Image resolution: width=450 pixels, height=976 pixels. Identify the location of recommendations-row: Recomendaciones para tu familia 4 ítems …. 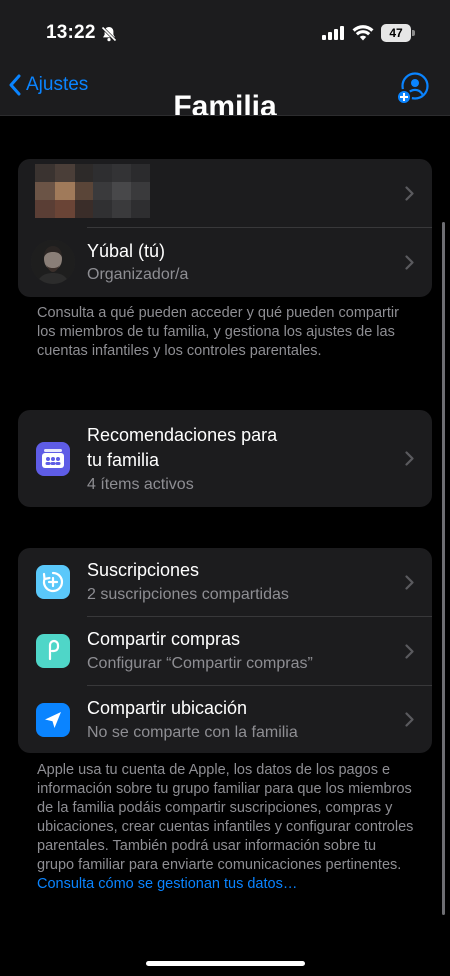
(225, 458).